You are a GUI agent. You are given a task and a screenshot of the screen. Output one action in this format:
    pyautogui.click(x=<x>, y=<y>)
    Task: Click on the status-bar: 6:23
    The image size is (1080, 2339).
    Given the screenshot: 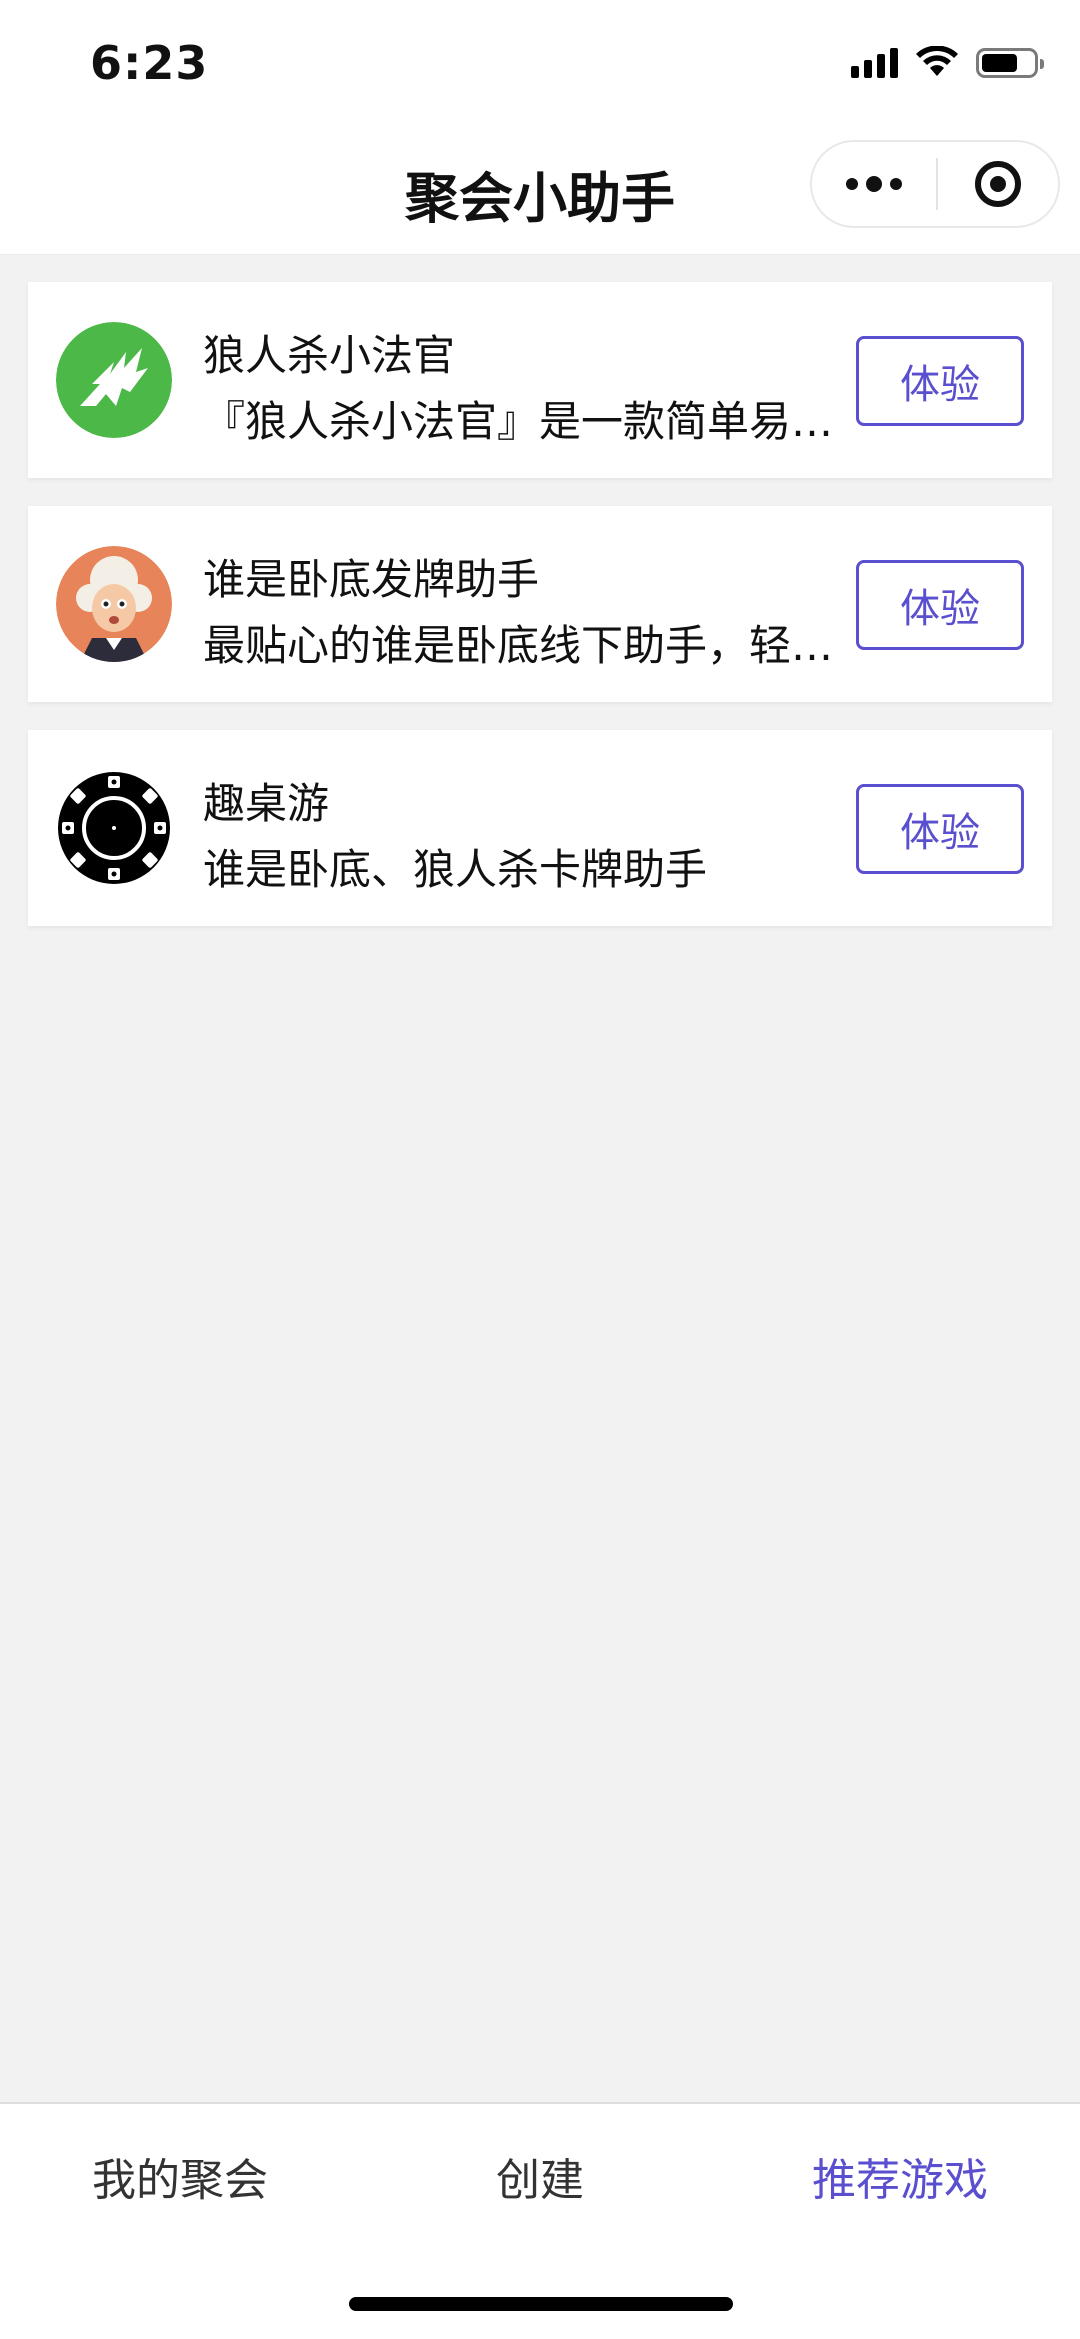 What is the action you would take?
    pyautogui.click(x=540, y=65)
    